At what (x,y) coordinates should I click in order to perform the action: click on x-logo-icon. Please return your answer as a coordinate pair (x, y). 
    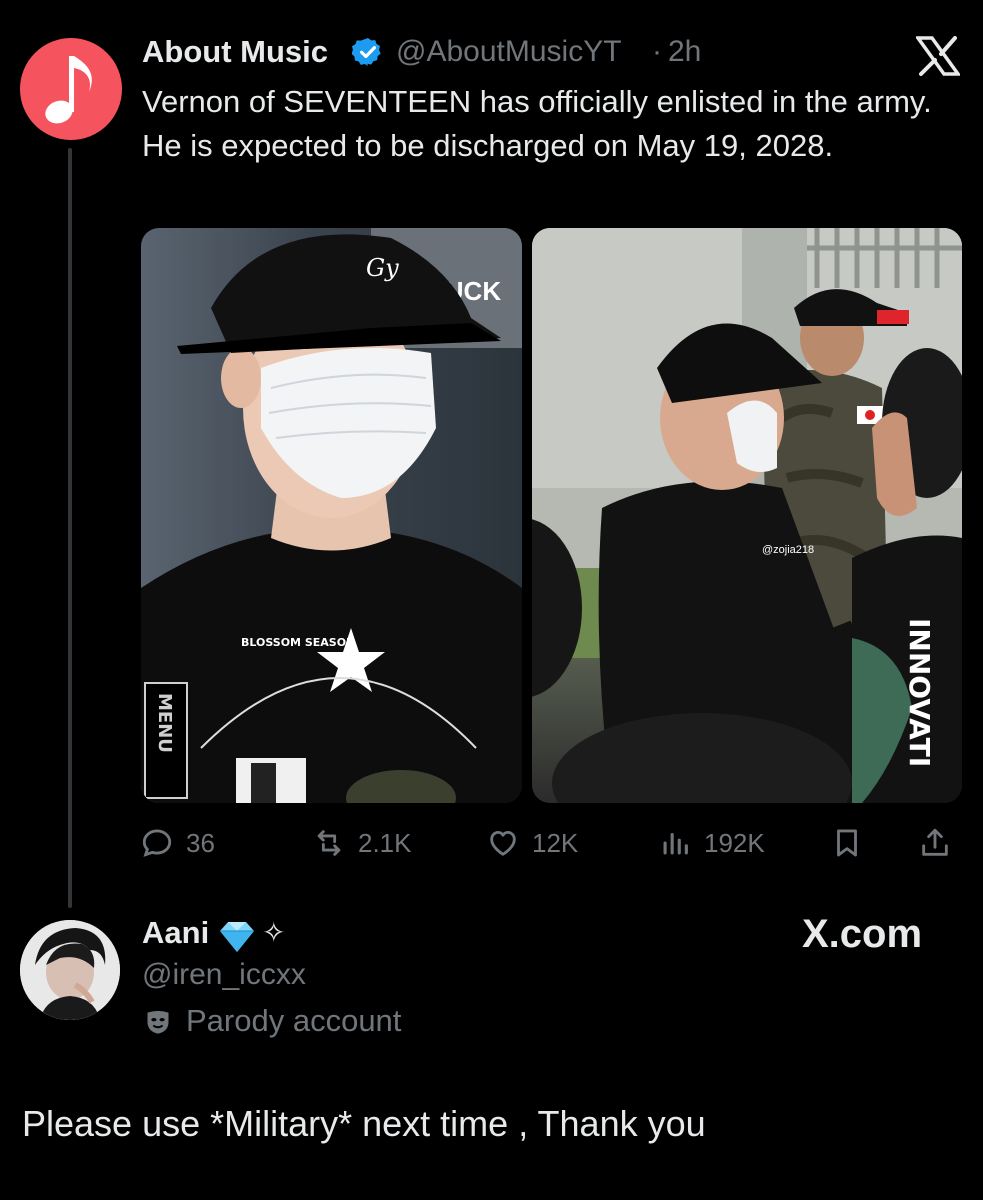
    Looking at the image, I should click on (938, 56).